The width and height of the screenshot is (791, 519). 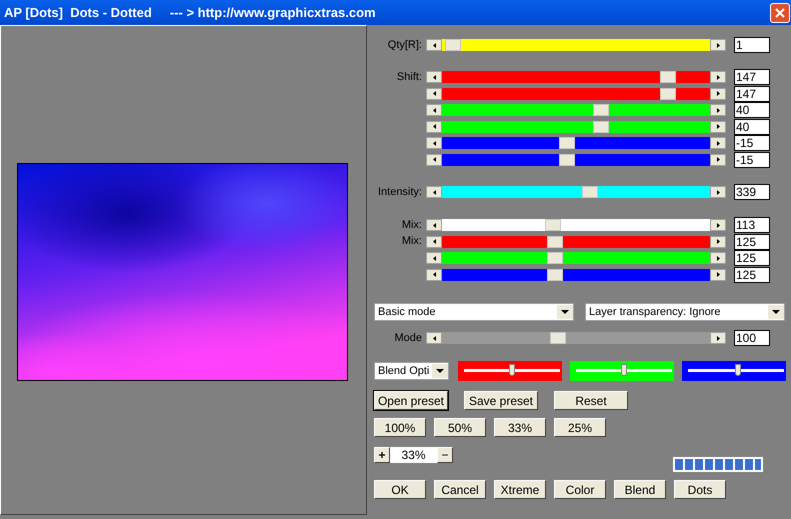 I want to click on value-field: 339, so click(x=752, y=192).